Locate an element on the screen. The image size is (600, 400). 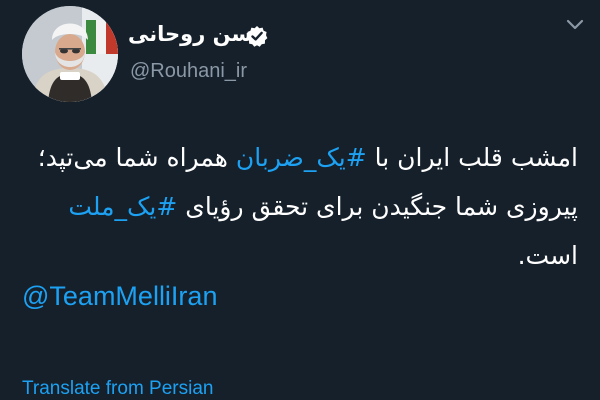
author-handle: @Rouhani_ir is located at coordinates (188, 71).